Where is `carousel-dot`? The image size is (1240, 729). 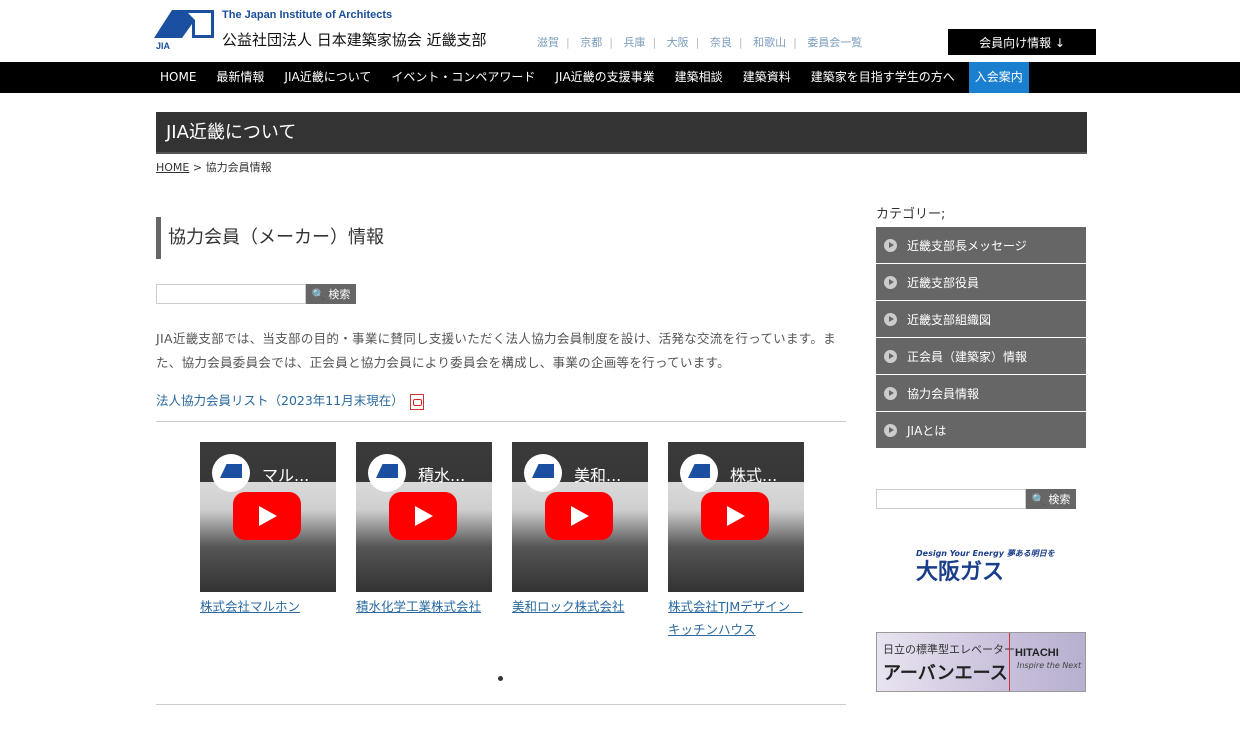 carousel-dot is located at coordinates (500, 678).